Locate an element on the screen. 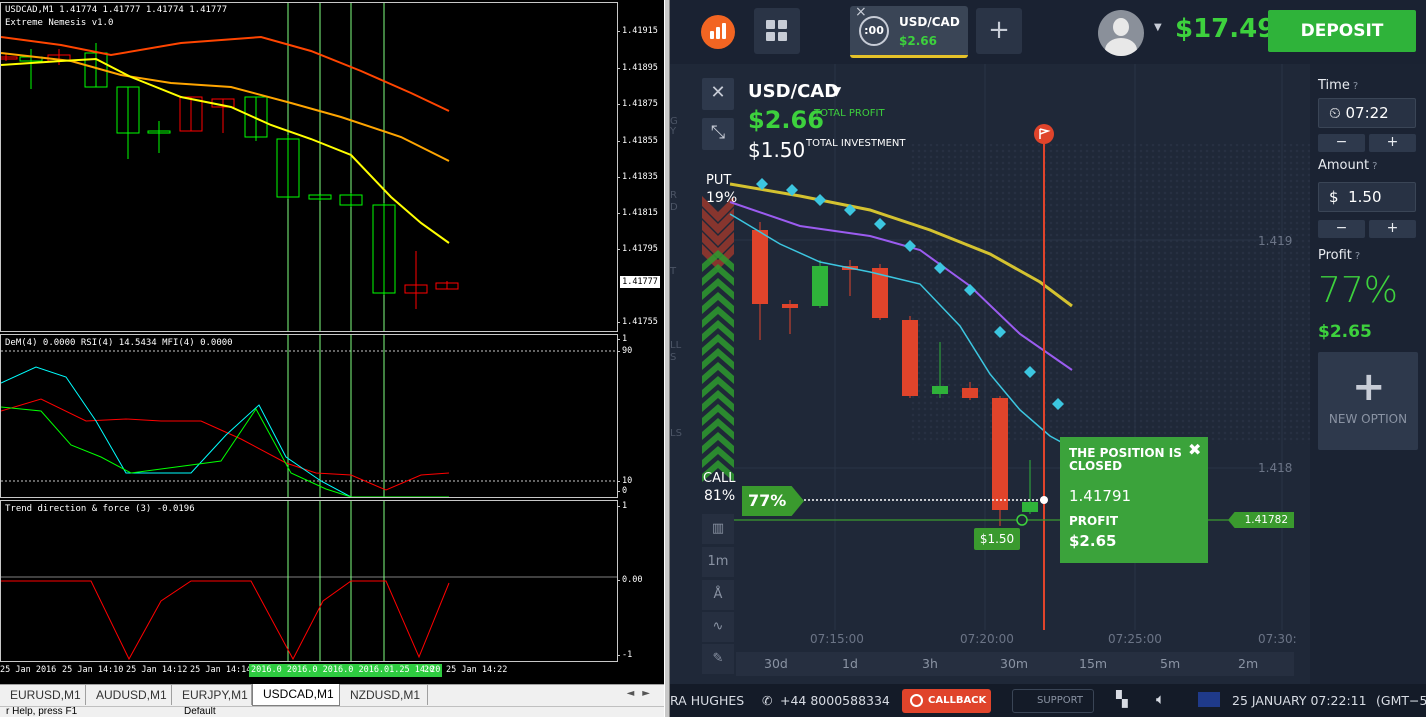 This screenshot has width=1426, height=717. trend-title: Trend direction & force (3) -0.0196 is located at coordinates (100, 509).